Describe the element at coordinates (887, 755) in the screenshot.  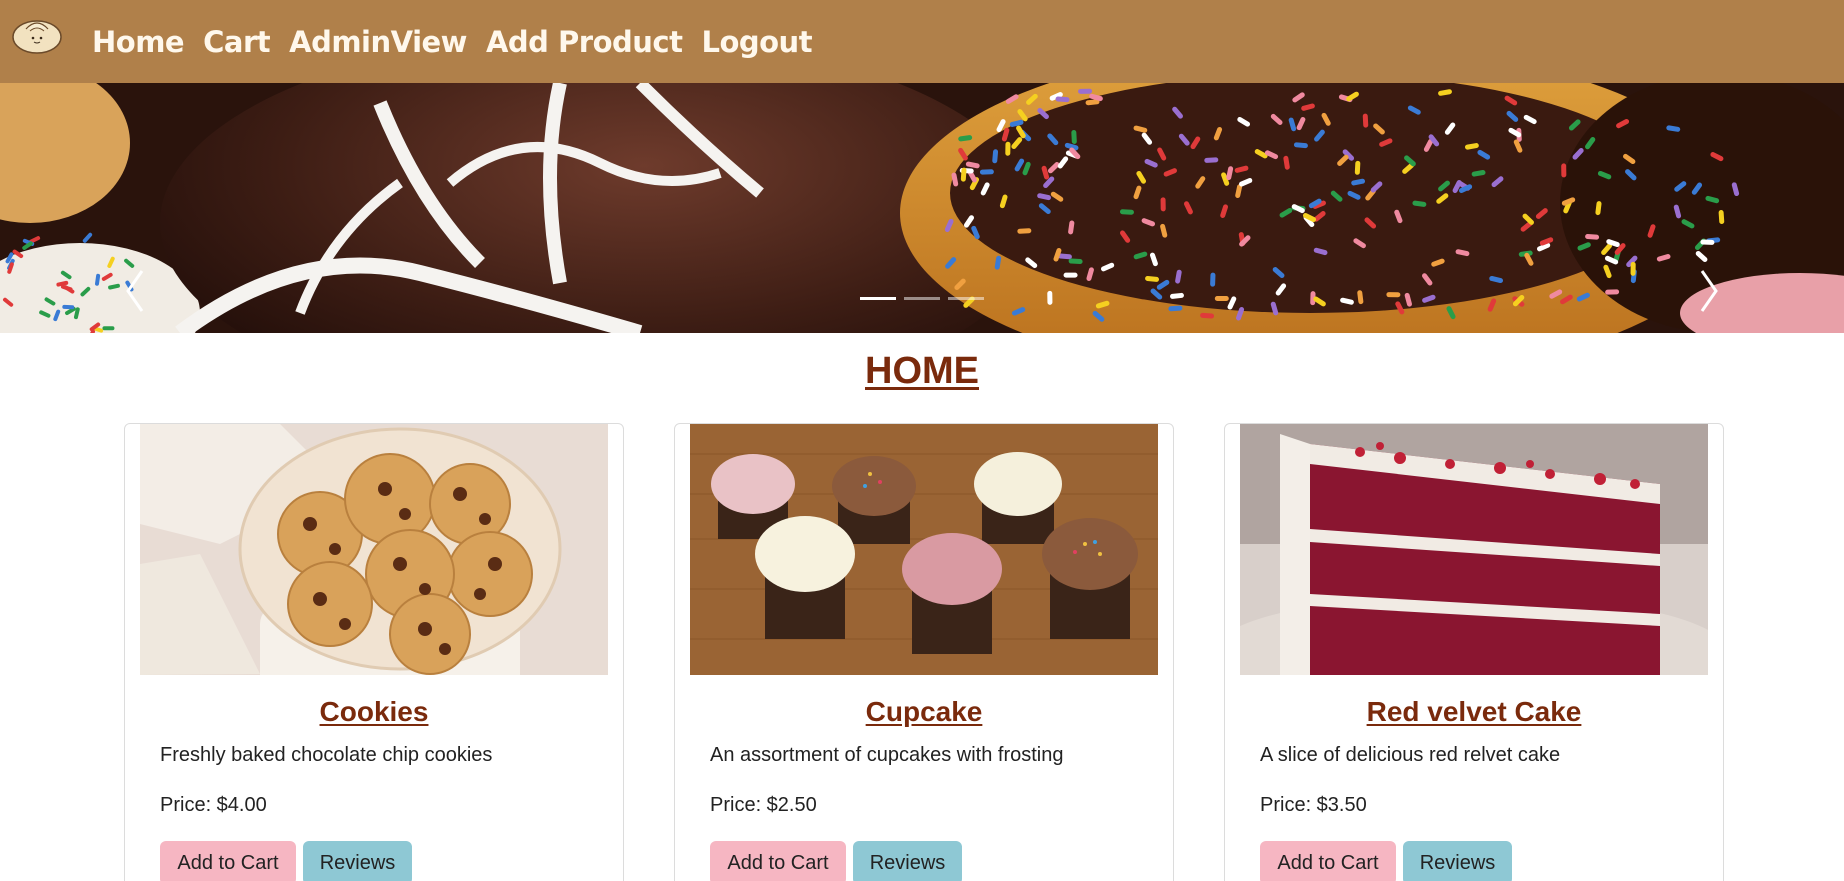
I see `product-description: An assortment of cupcakes with frosting` at that location.